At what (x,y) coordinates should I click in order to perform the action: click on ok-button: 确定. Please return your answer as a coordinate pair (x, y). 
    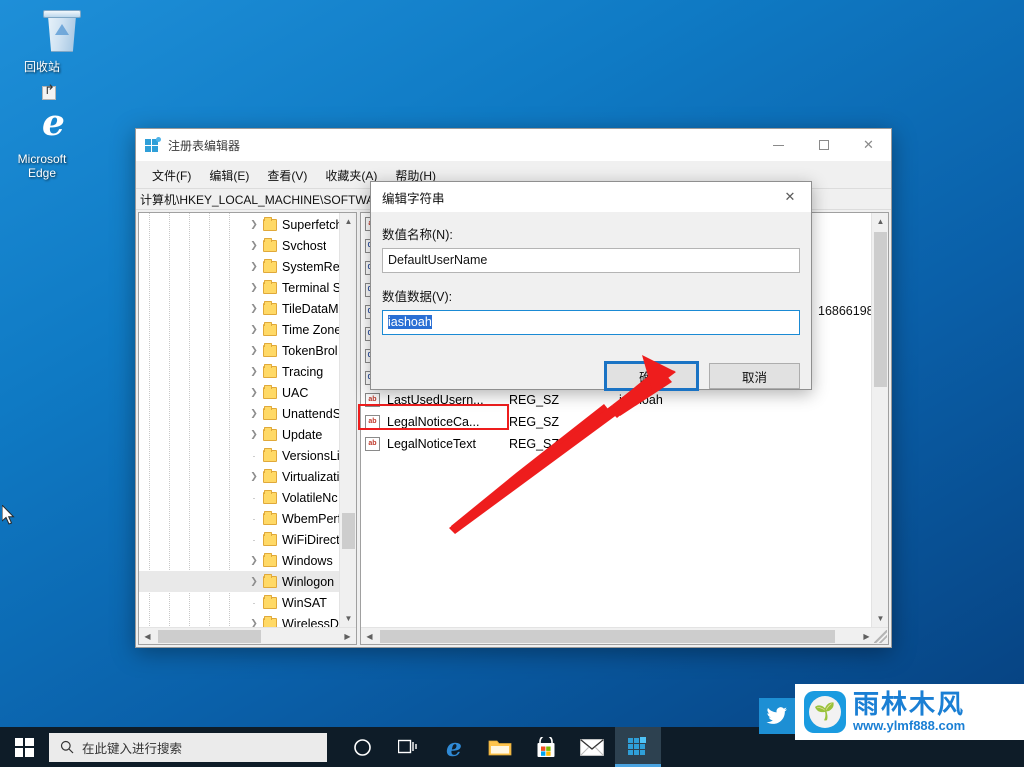
    Looking at the image, I should click on (651, 376).